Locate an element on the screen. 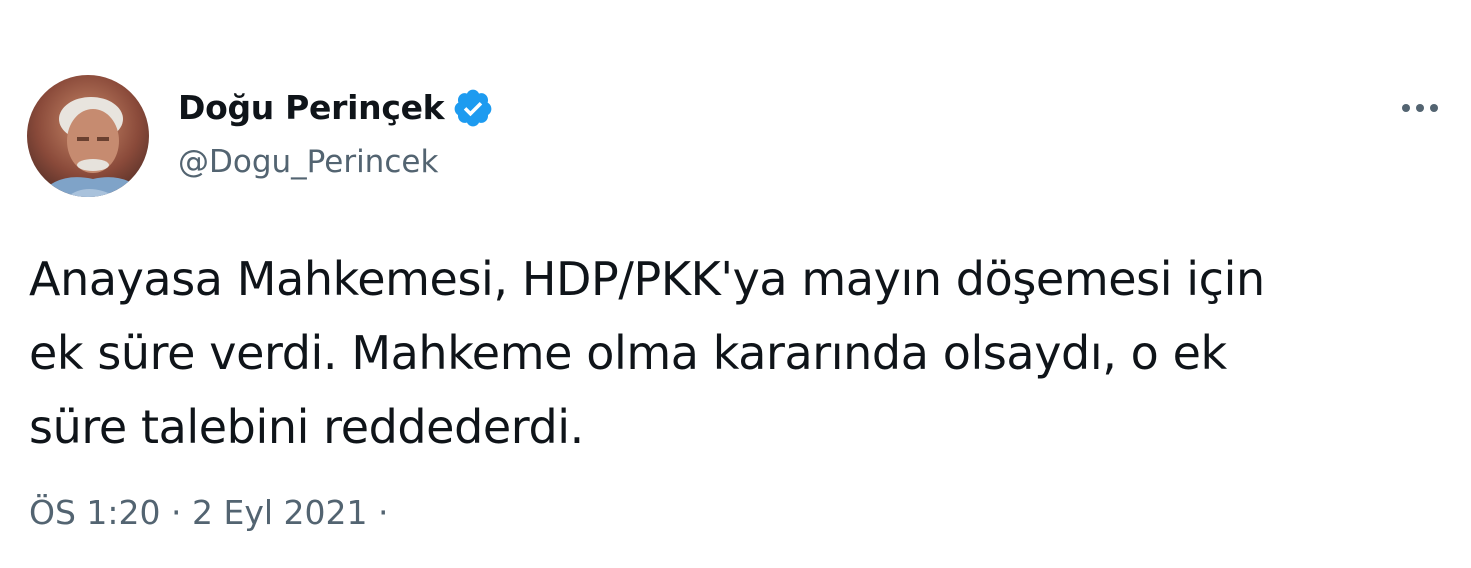  author-avatar is located at coordinates (88, 136).